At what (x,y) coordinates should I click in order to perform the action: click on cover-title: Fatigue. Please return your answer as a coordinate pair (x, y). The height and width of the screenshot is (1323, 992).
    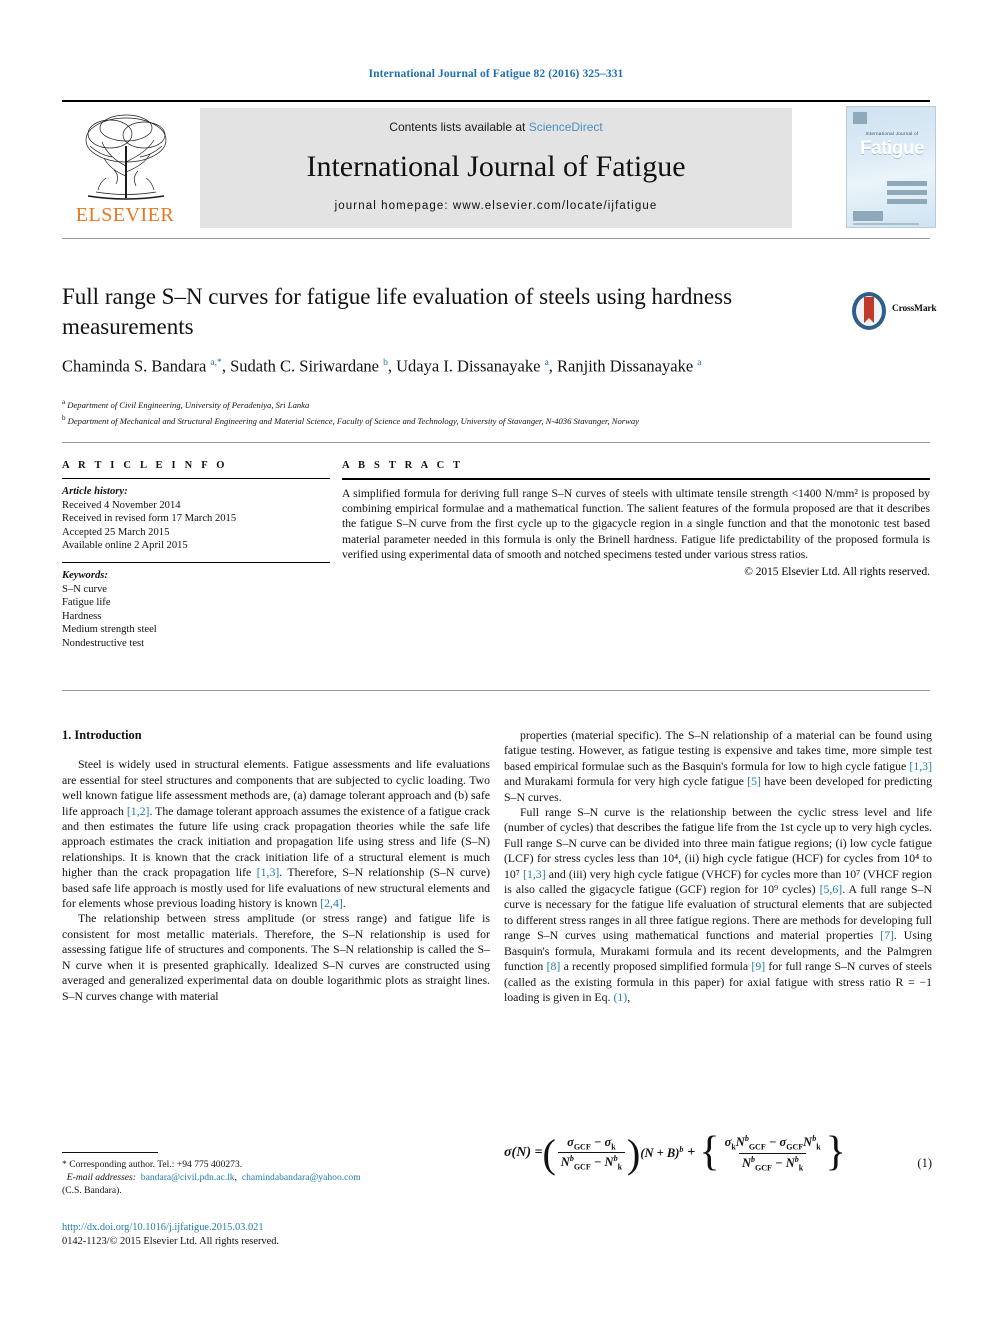
    Looking at the image, I should click on (892, 148).